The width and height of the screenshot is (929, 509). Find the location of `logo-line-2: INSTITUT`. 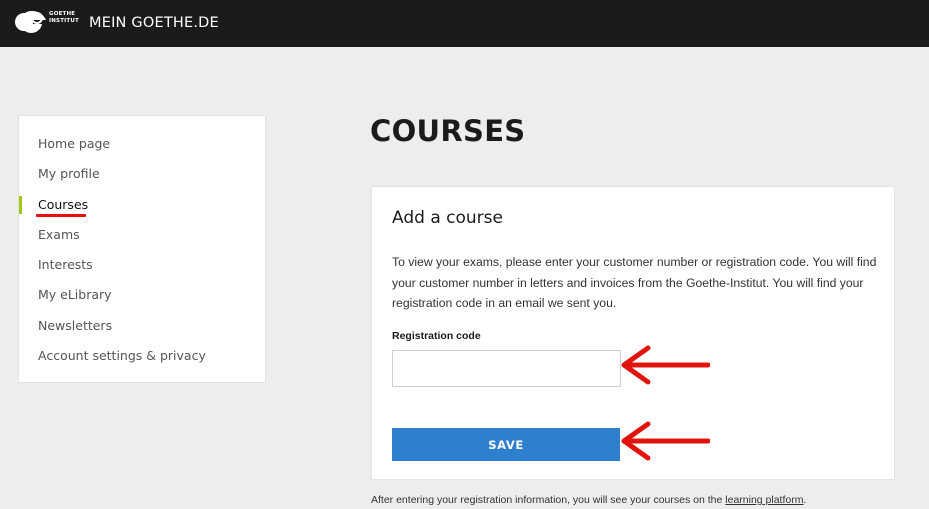

logo-line-2: INSTITUT is located at coordinates (64, 21).